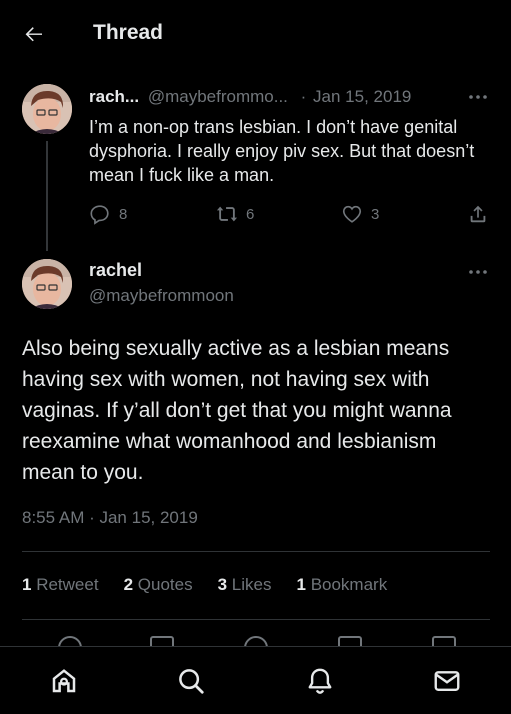  I want to click on bookmarks-stat: 1 Bookmark, so click(341, 585).